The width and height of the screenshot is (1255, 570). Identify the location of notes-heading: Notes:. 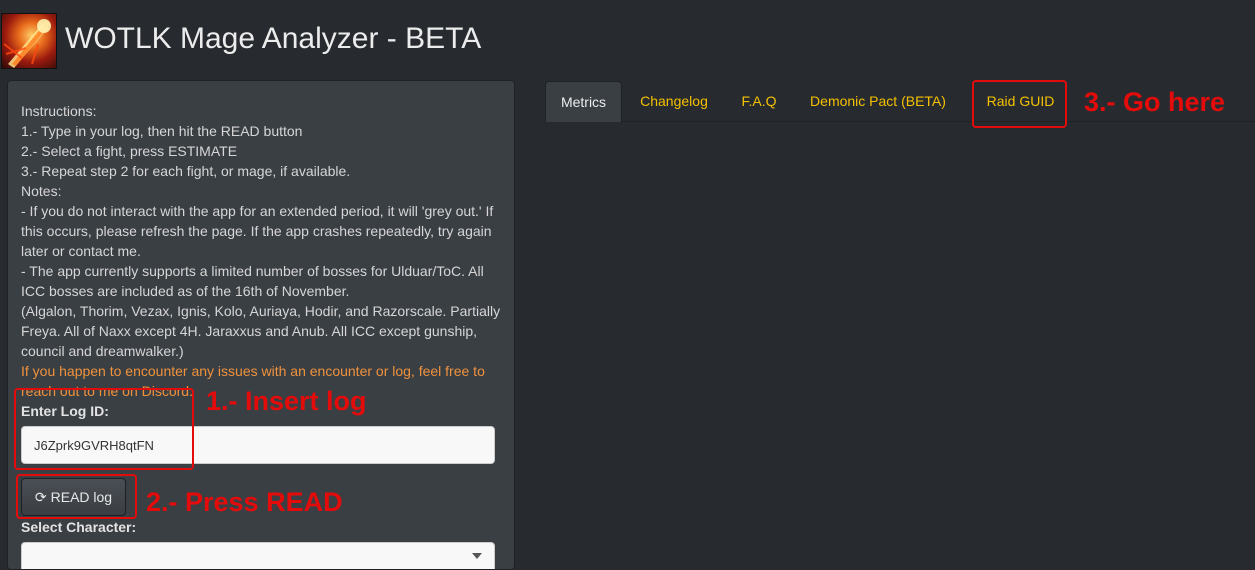
(41, 191).